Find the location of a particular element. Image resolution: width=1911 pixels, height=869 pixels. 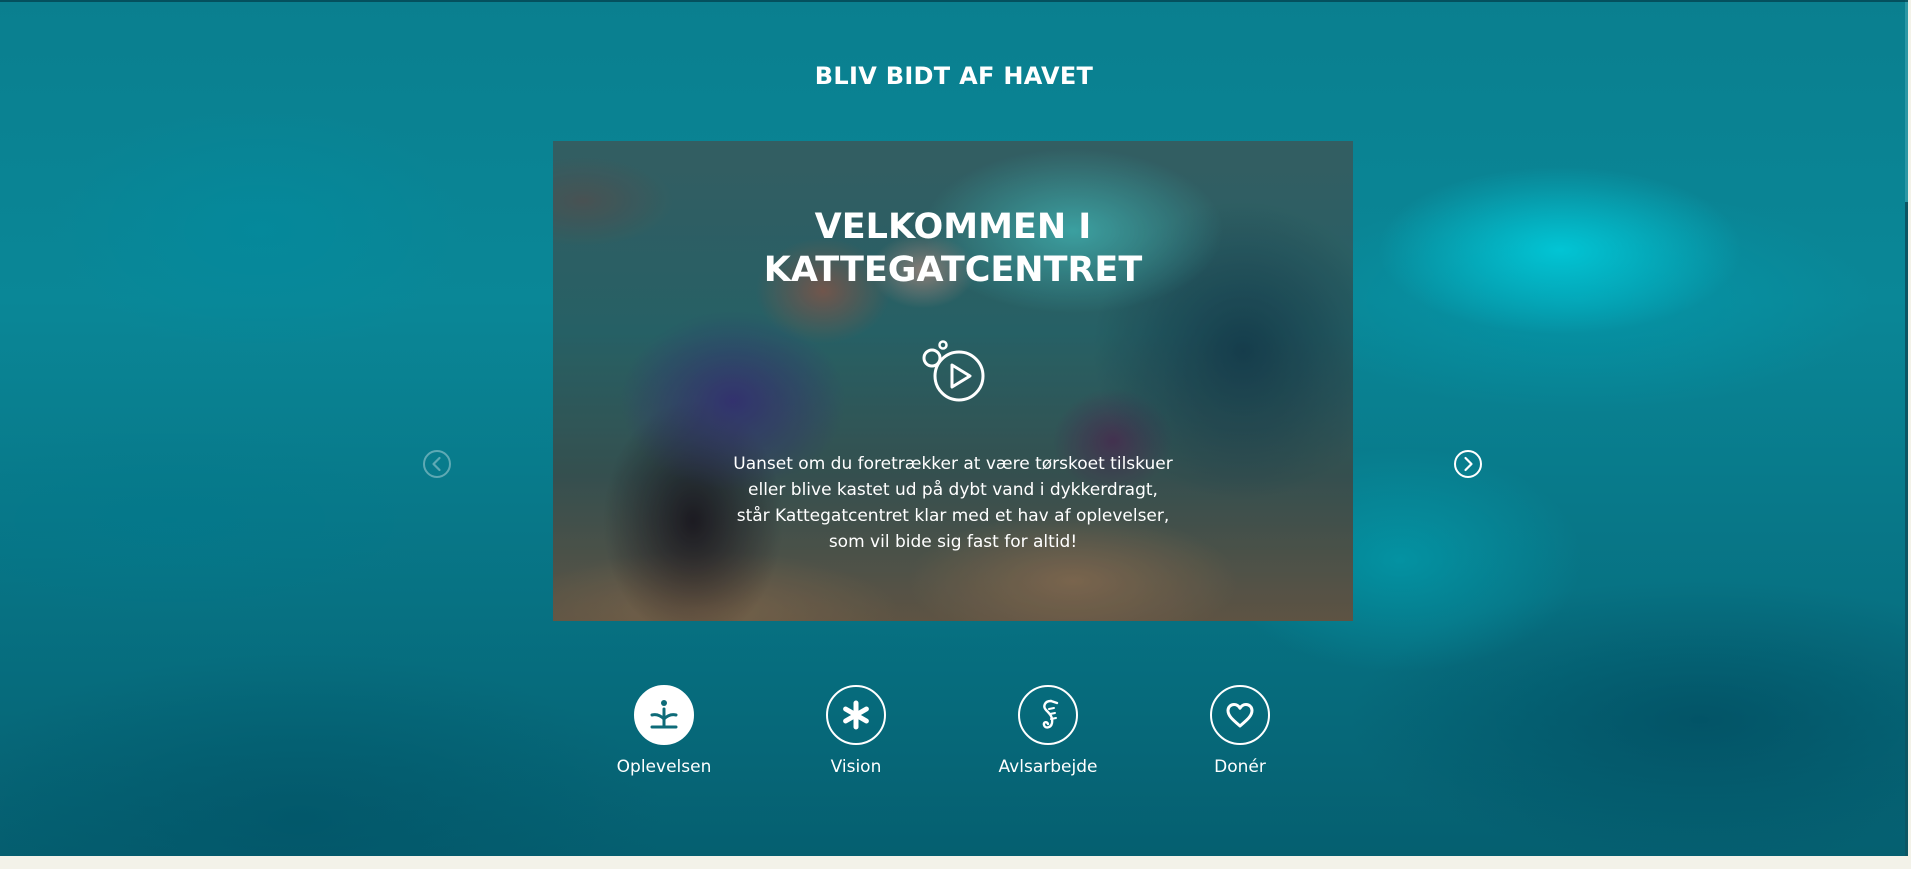

seahorse-icon is located at coordinates (1050, 714).